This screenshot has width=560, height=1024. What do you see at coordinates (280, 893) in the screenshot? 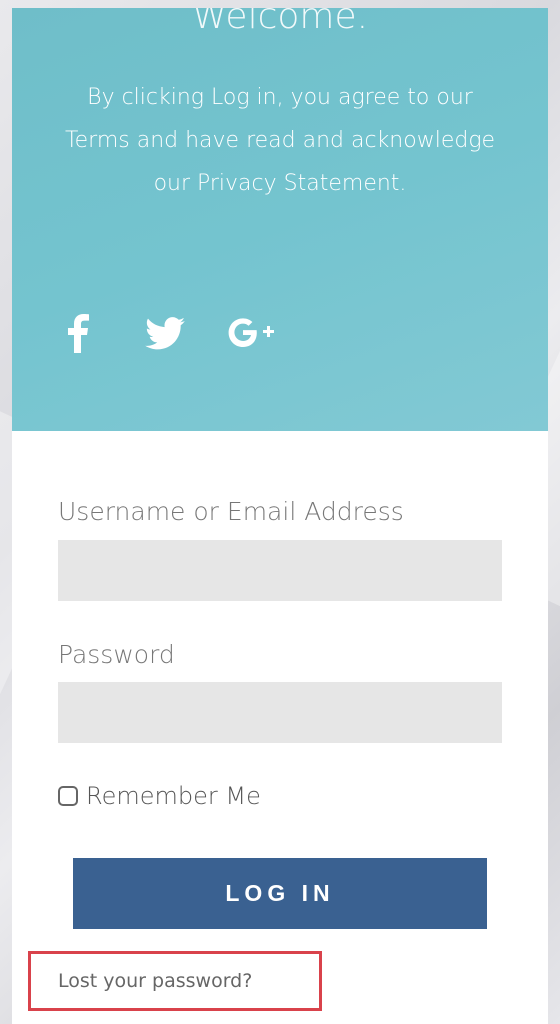
I see `login-button: LOG IN` at bounding box center [280, 893].